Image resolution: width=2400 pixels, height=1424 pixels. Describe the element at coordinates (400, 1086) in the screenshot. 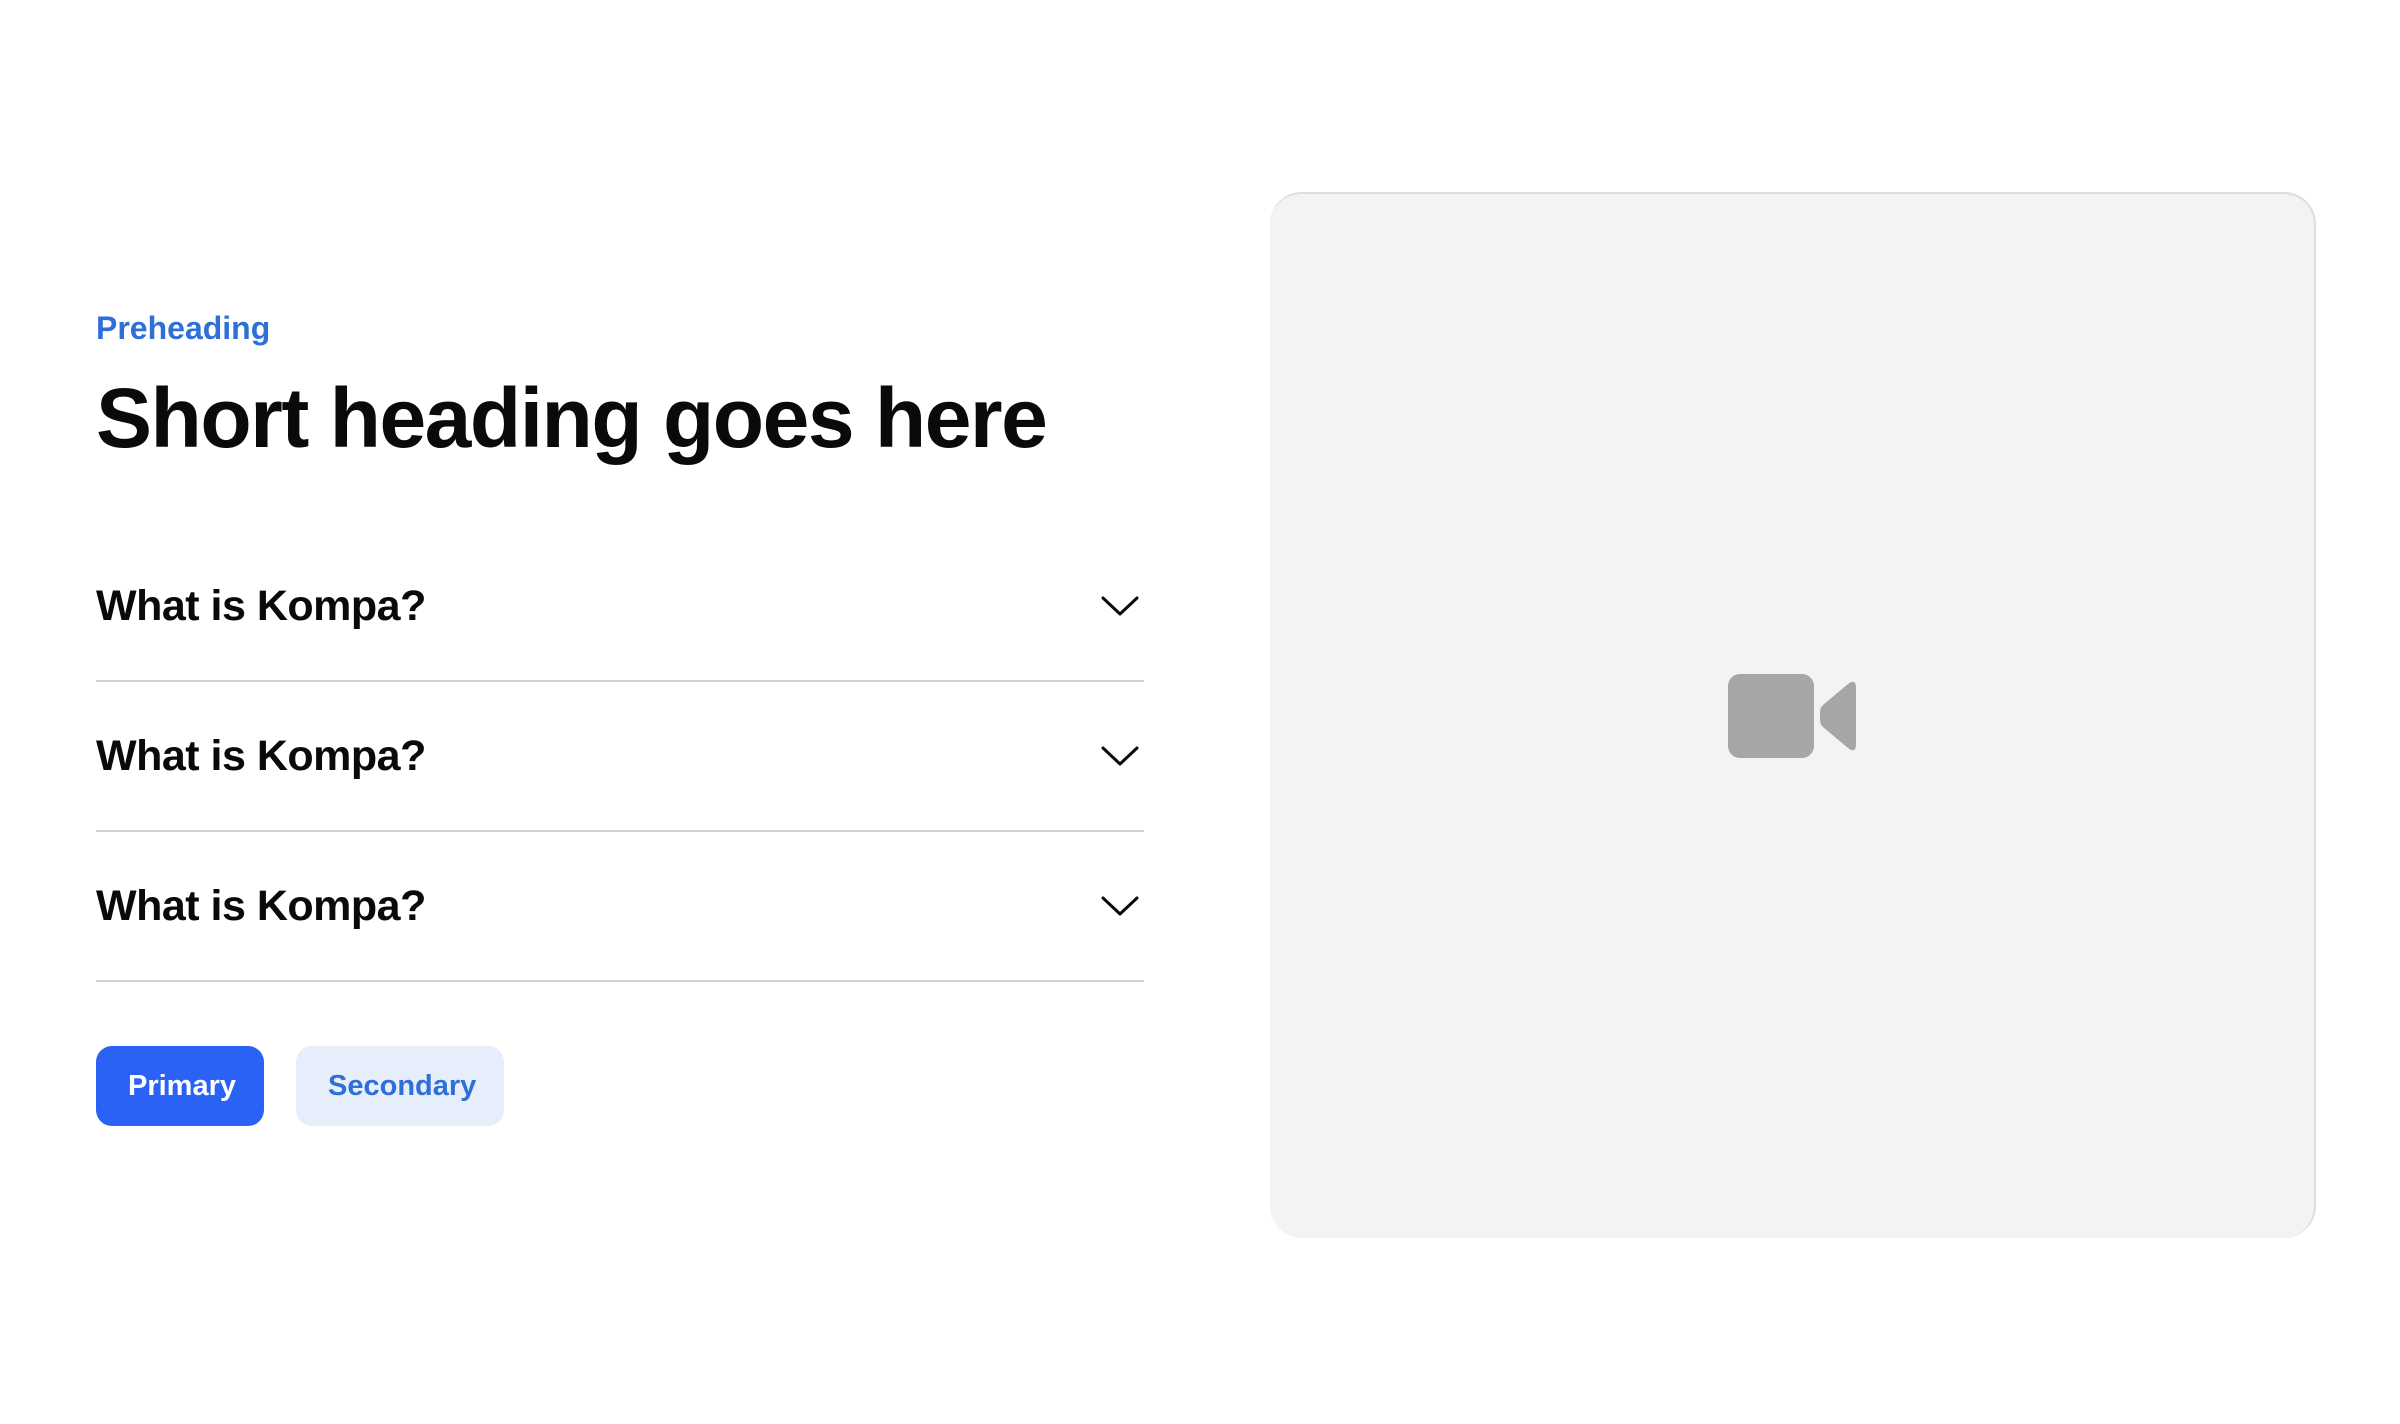

I see `secondary-button: Secondary` at that location.